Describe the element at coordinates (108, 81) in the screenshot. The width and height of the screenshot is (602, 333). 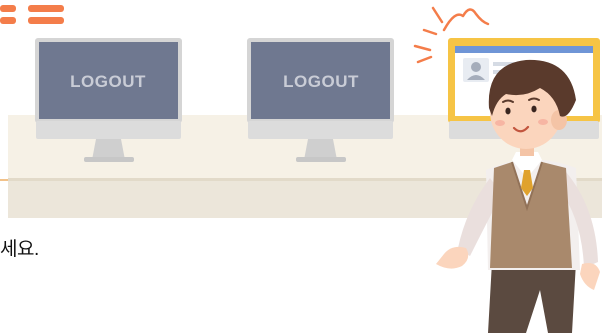
I see `monitor-1-screen-text: LOGOUT` at that location.